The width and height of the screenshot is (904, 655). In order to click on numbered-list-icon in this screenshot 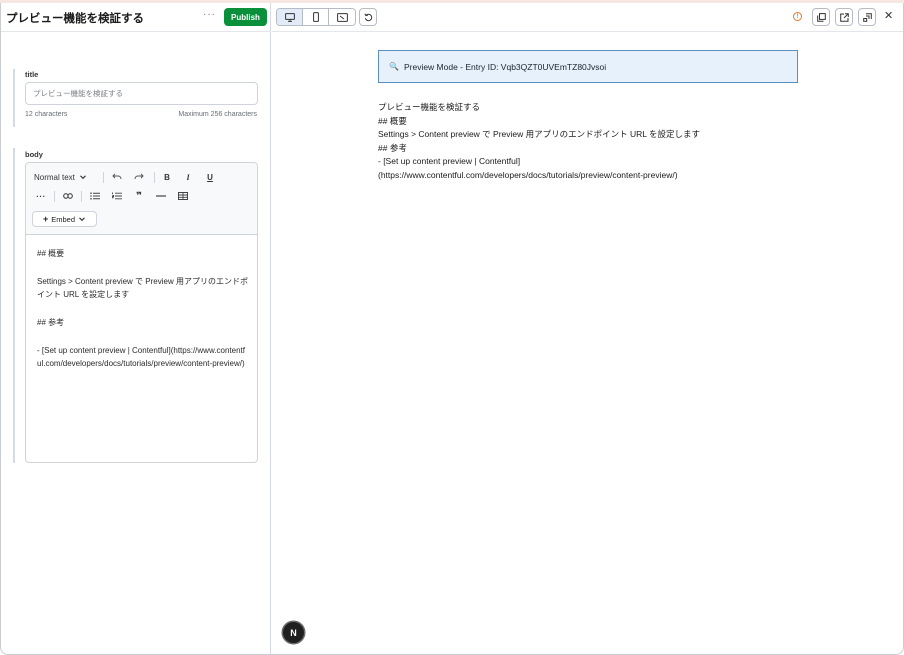, I will do `click(117, 196)`.